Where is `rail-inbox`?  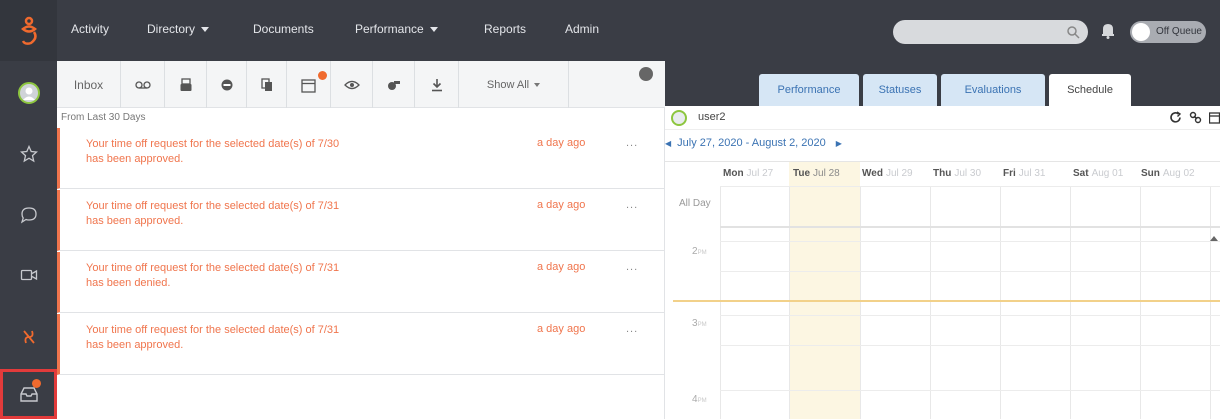
rail-inbox is located at coordinates (28, 394).